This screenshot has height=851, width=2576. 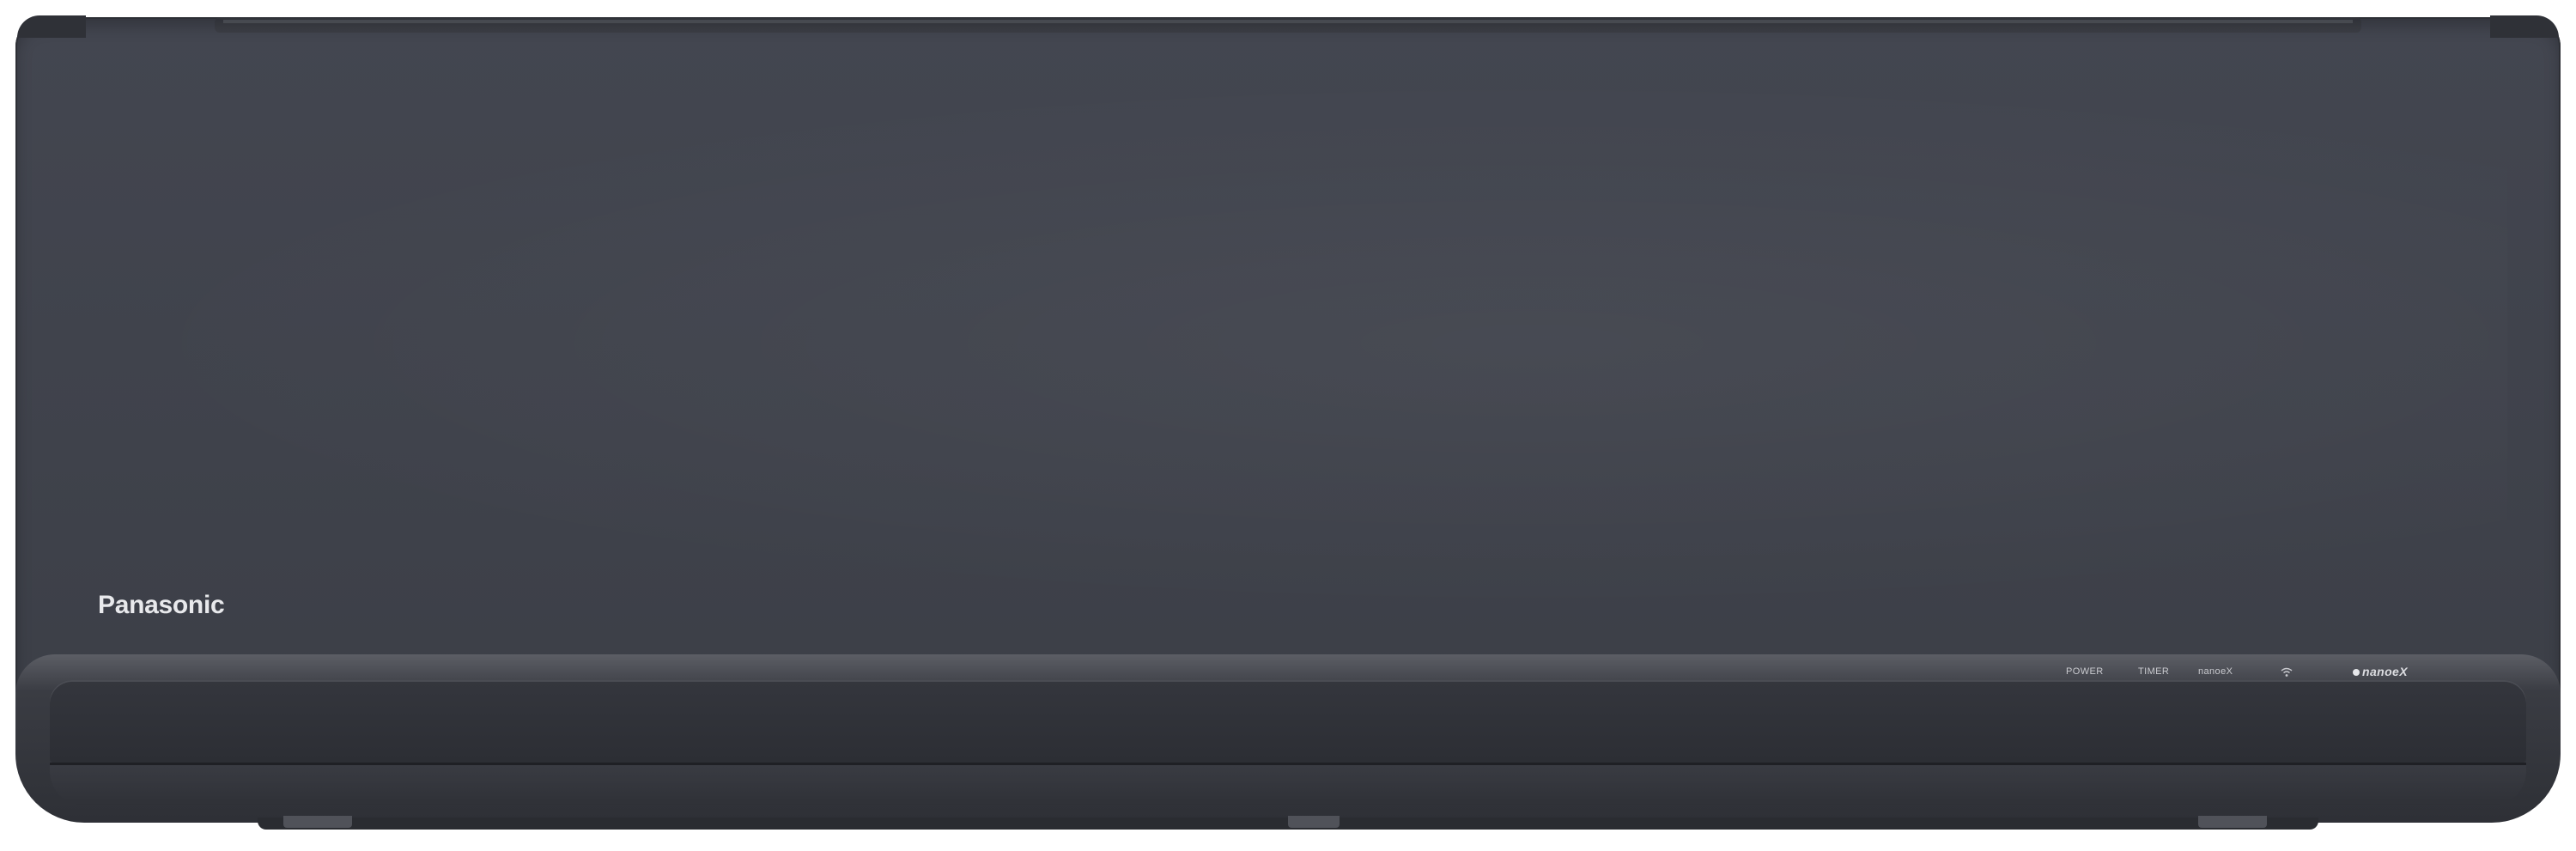 I want to click on louver-lower, so click(x=1288, y=784).